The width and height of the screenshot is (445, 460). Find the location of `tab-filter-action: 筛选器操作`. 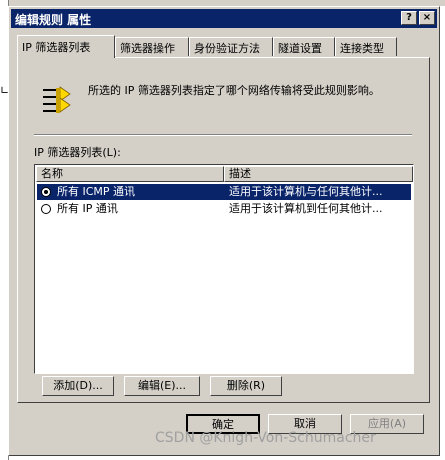

tab-filter-action: 筛选器操作 is located at coordinates (152, 46).